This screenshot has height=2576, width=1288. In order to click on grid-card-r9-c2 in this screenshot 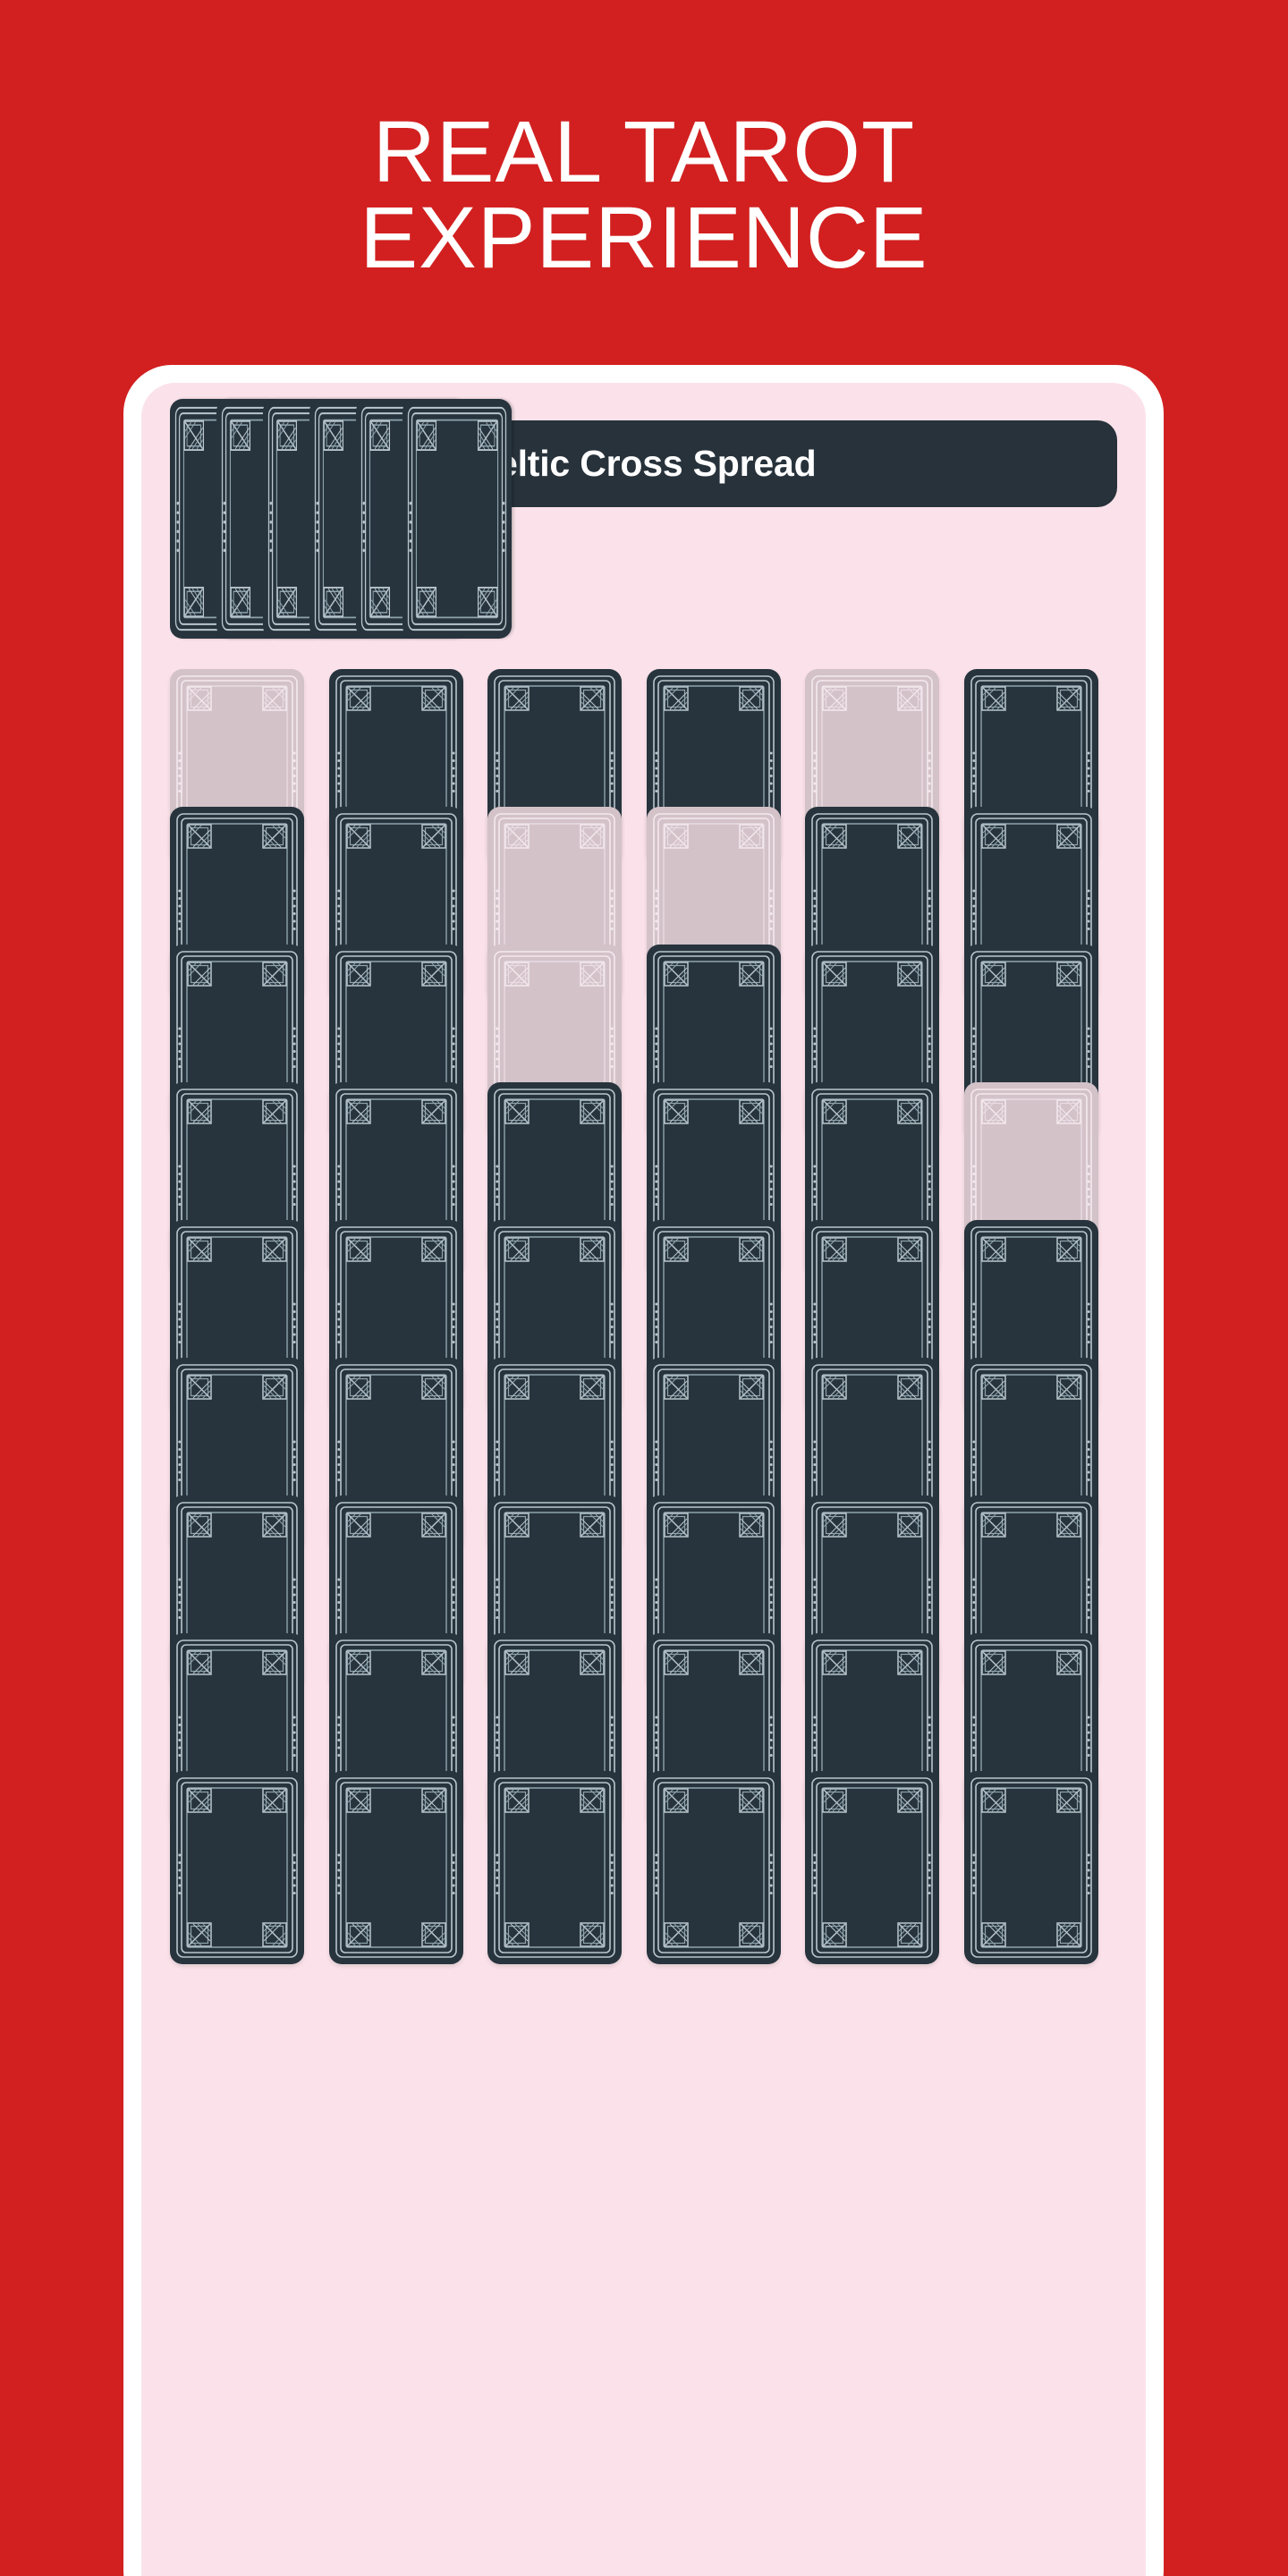, I will do `click(396, 1867)`.